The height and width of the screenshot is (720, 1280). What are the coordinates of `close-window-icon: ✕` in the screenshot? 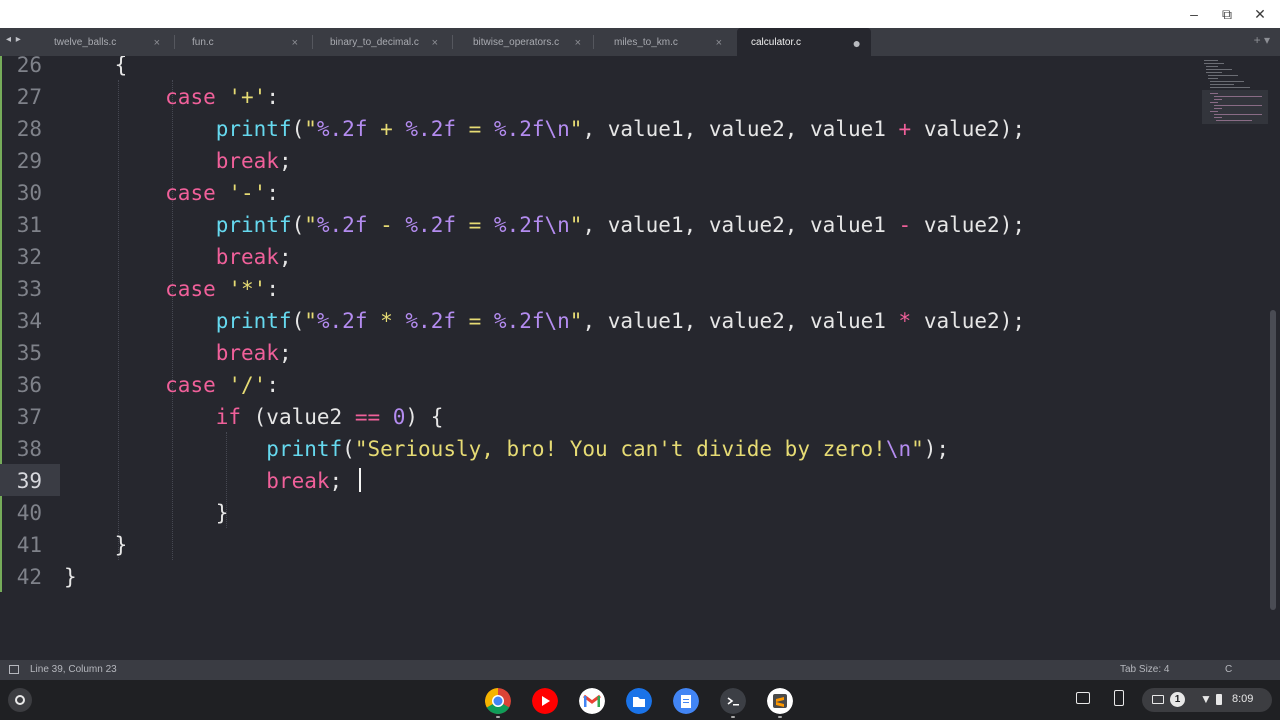 It's located at (1260, 14).